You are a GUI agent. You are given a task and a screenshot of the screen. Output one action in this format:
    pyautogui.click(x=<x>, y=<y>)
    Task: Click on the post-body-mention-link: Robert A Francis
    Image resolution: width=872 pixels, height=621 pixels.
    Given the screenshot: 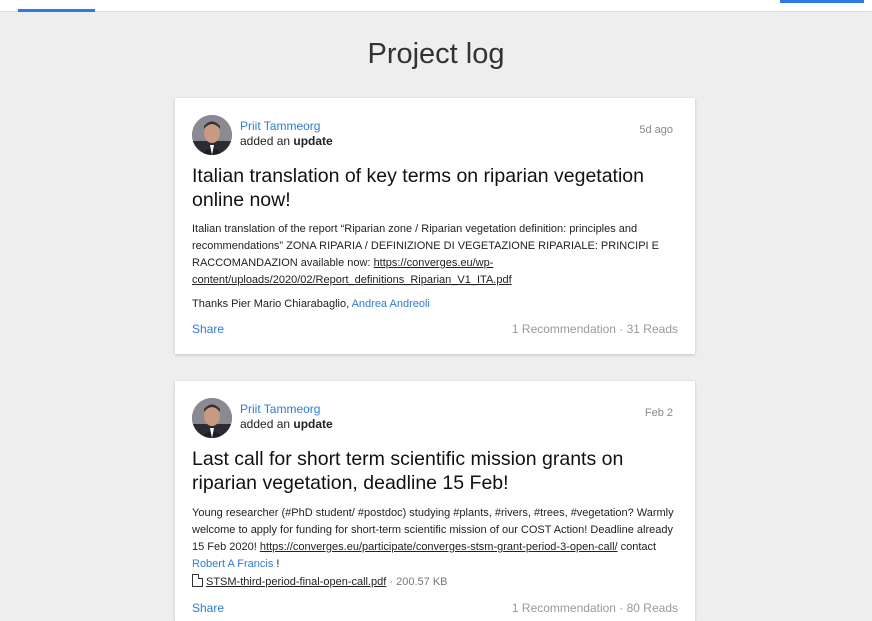 What is the action you would take?
    pyautogui.click(x=232, y=564)
    